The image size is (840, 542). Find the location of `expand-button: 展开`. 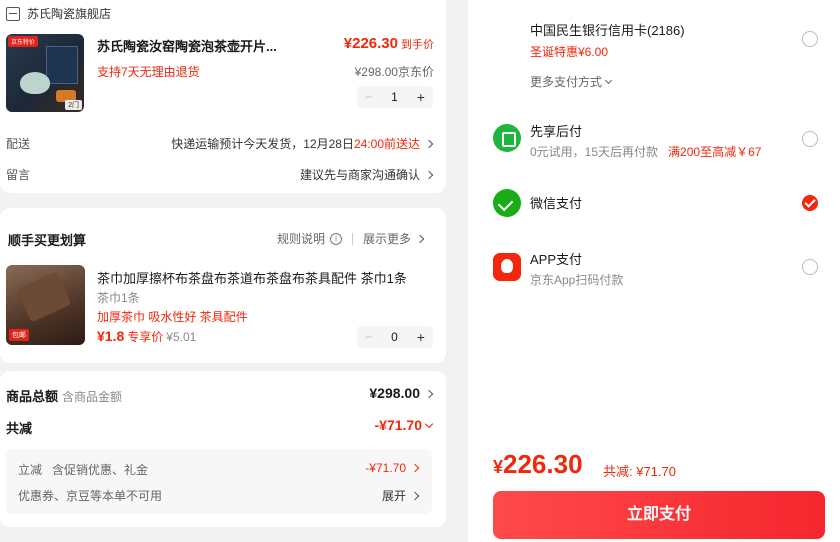

expand-button: 展开 is located at coordinates (401, 495).